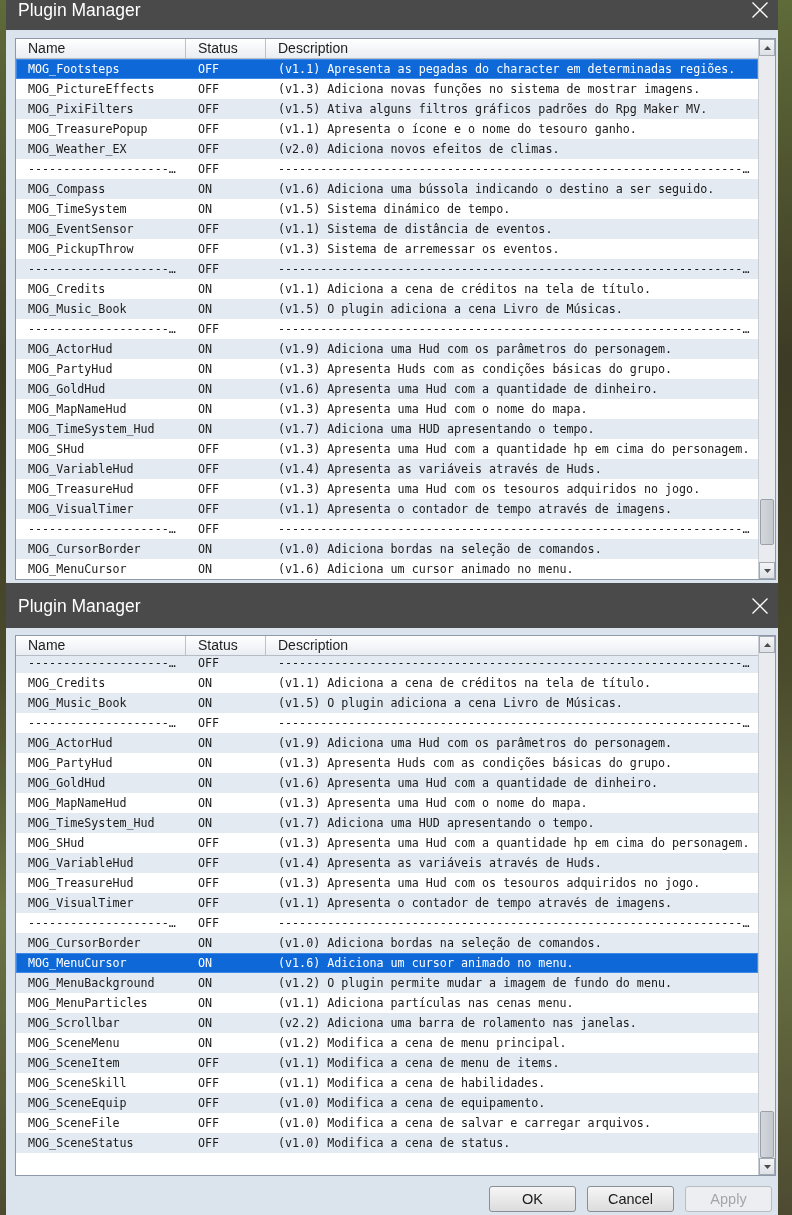  I want to click on plugin-description: (v1.0) Adiciona bordas na seleção de comandos., so click(440, 943).